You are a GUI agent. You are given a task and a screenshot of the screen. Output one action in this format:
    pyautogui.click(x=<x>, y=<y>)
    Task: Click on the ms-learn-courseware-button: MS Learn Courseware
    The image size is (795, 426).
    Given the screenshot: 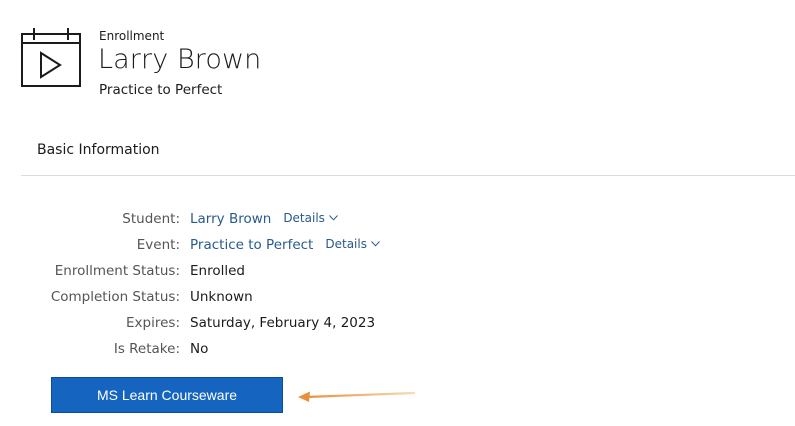 What is the action you would take?
    pyautogui.click(x=167, y=395)
    